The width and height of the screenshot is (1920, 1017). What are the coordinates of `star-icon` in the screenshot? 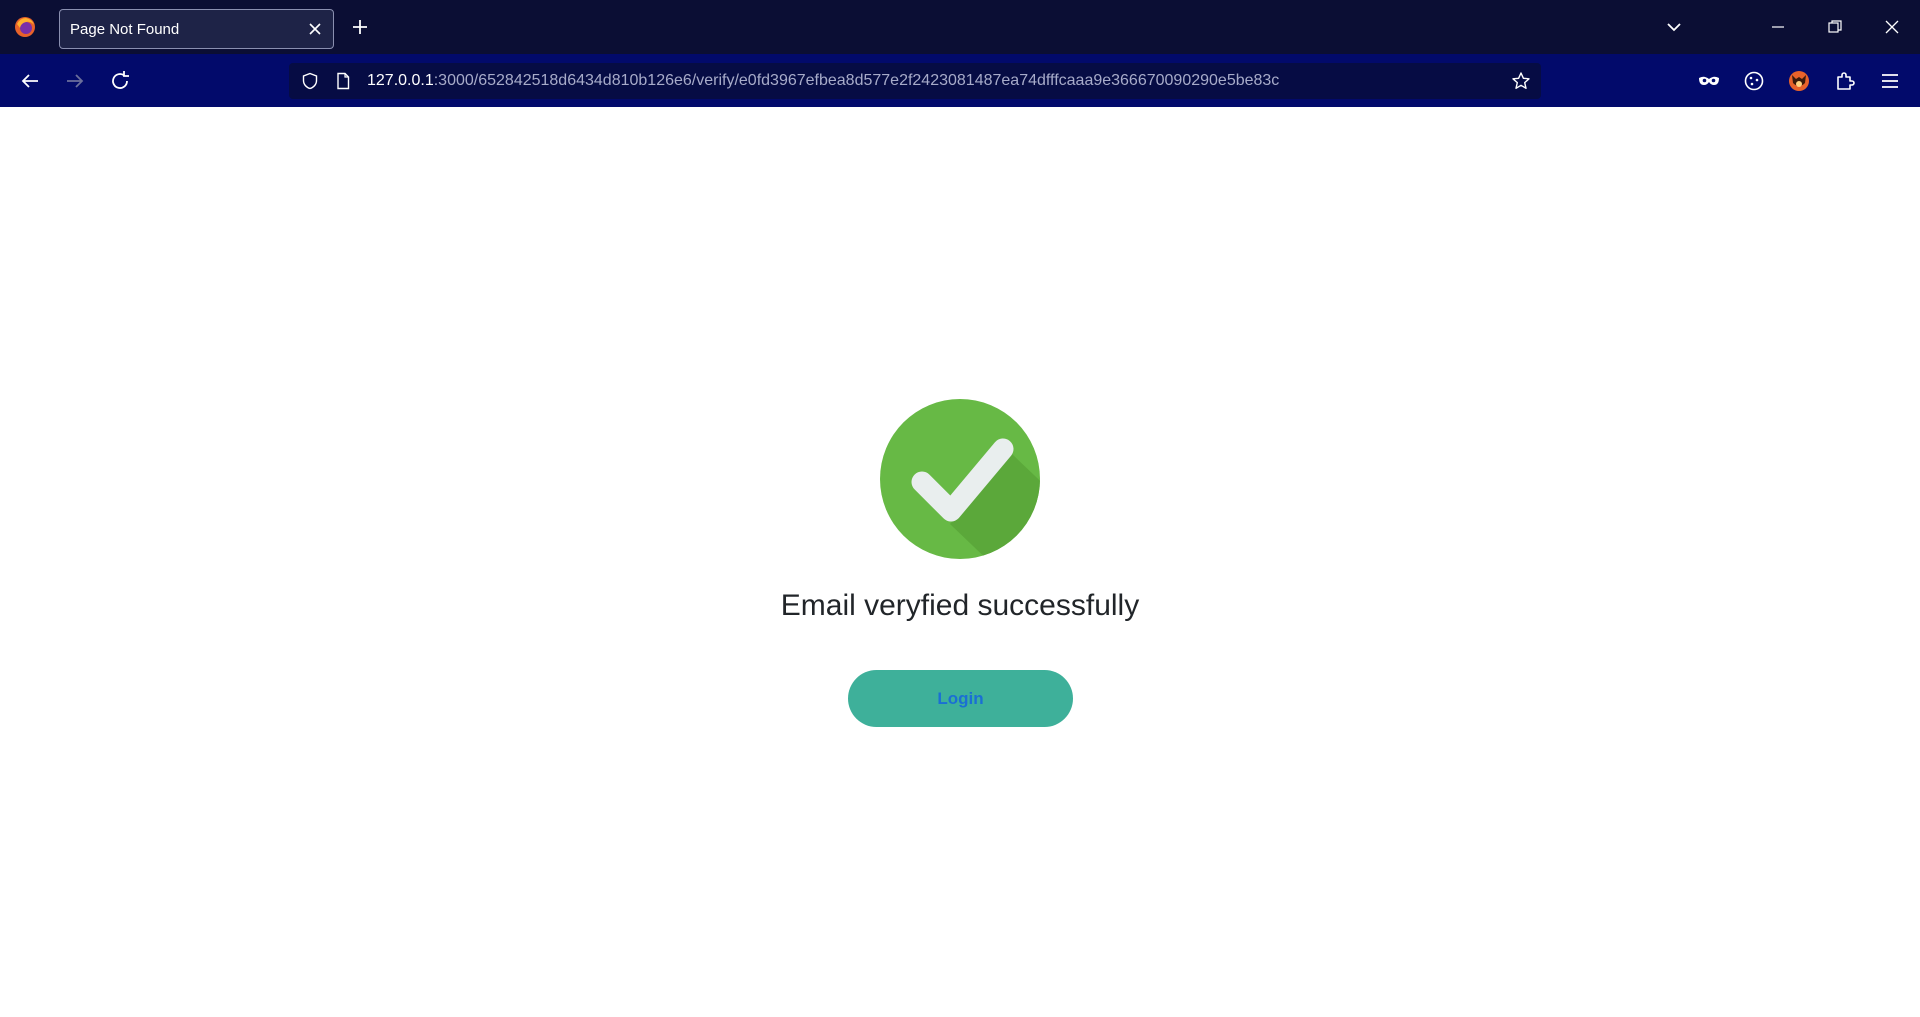 It's located at (1521, 81).